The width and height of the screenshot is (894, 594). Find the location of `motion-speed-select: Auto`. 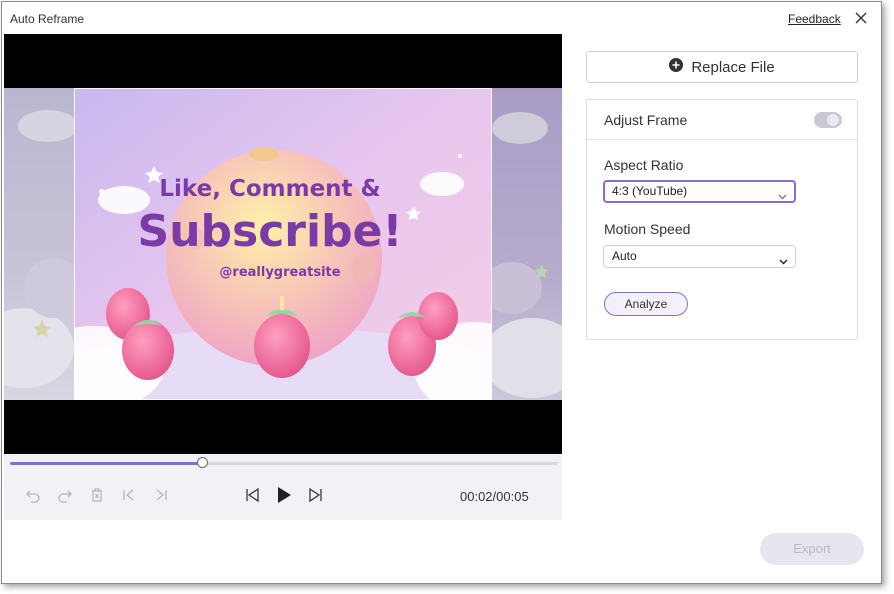

motion-speed-select: Auto is located at coordinates (699, 256).